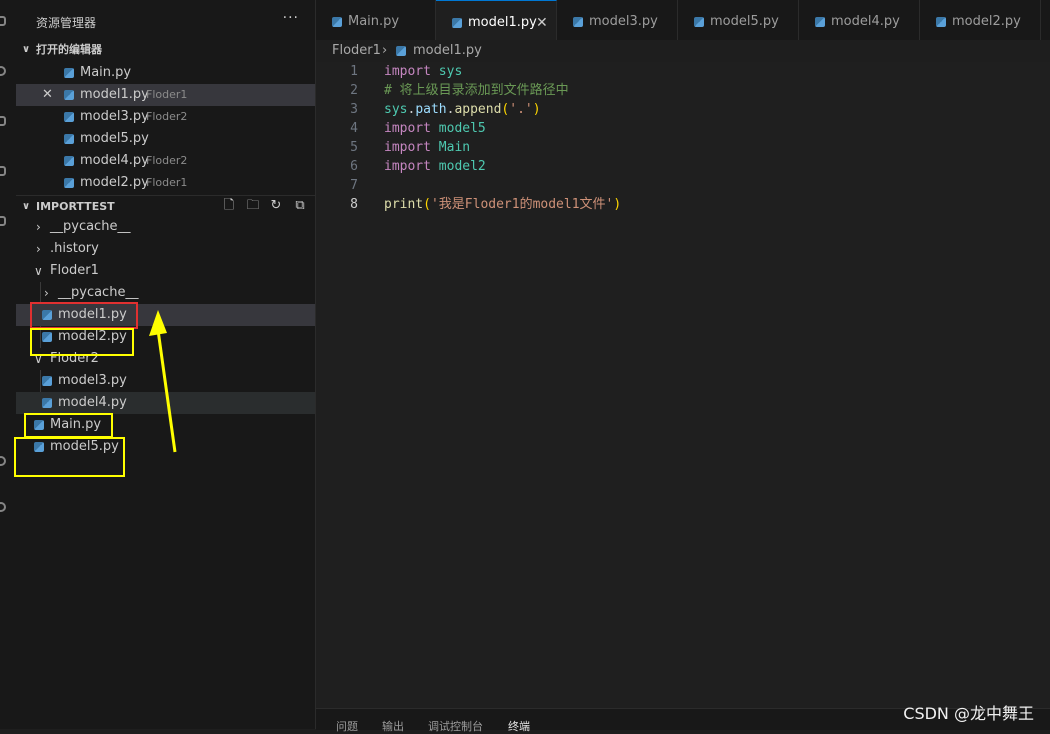 The width and height of the screenshot is (1050, 734). I want to click on code-token: Main, so click(454, 147).